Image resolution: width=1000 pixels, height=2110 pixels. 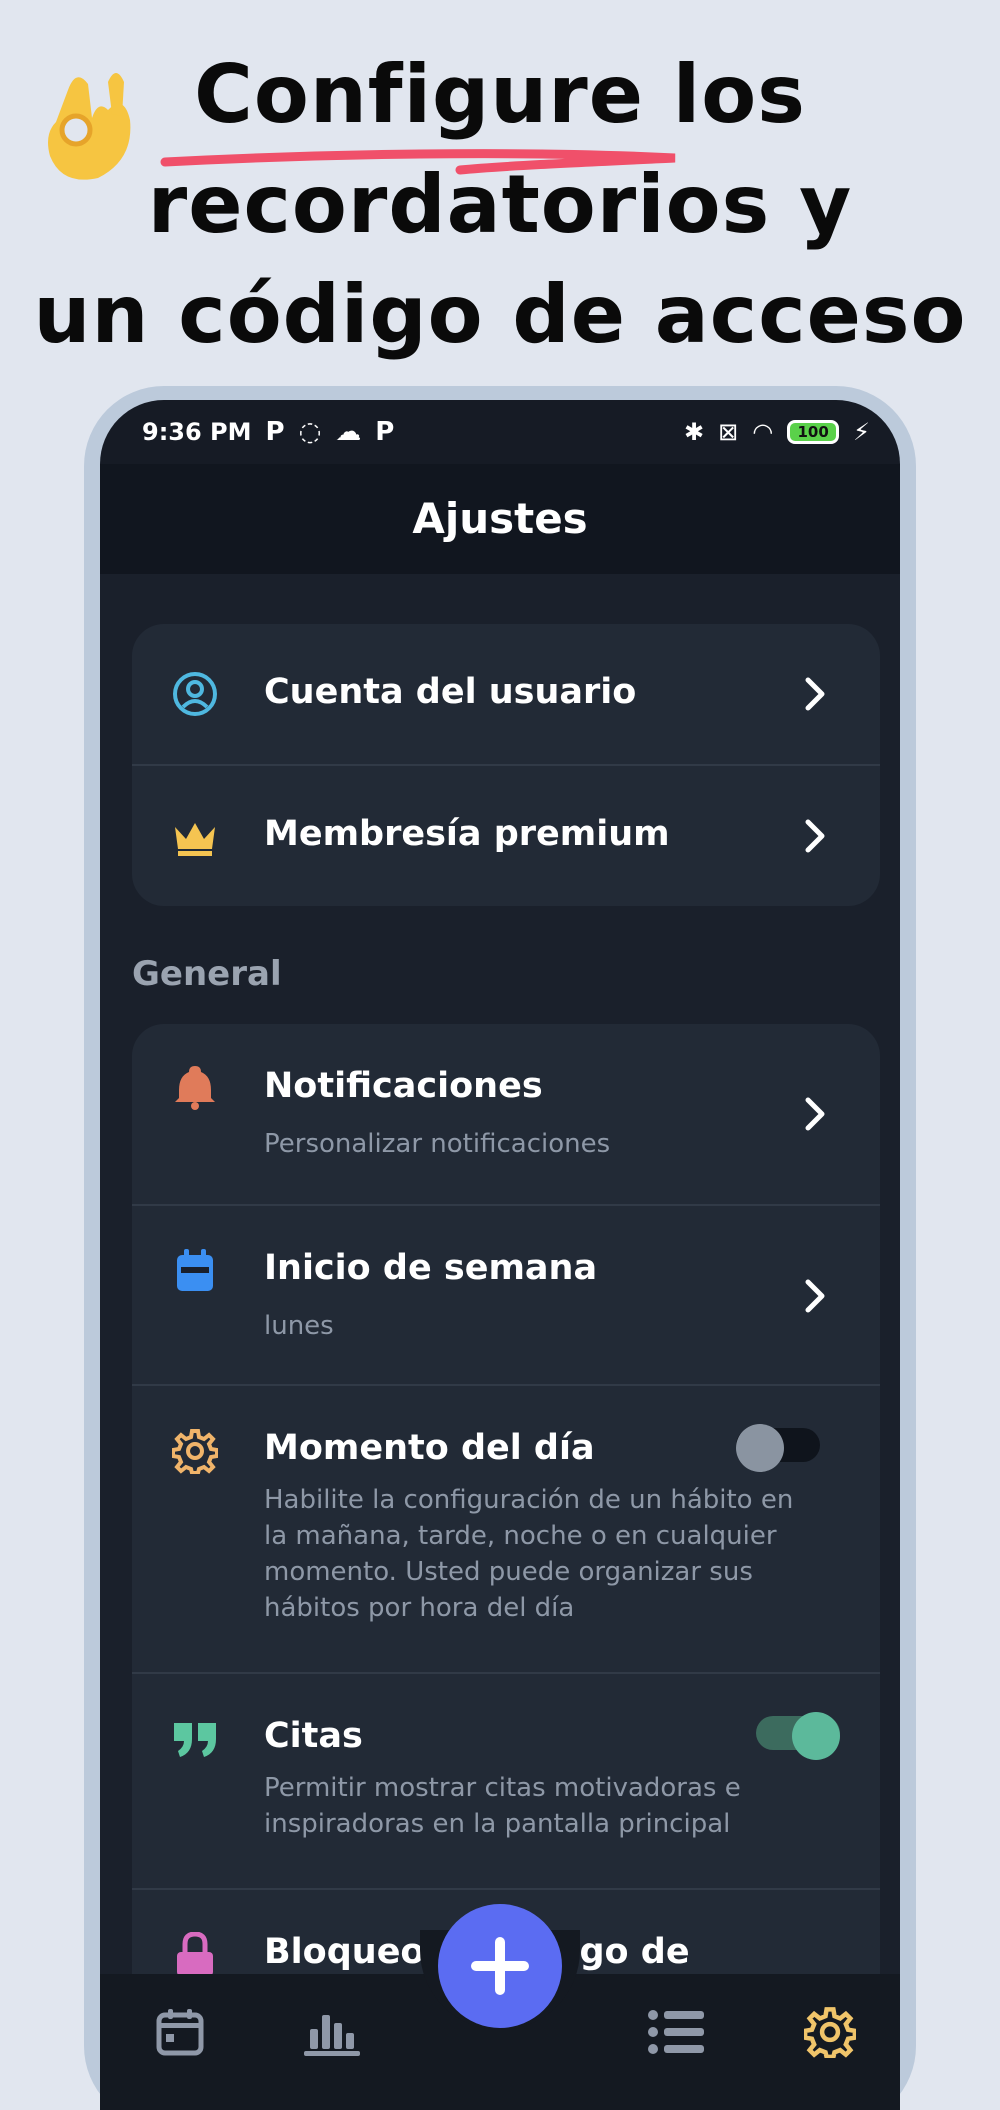 I want to click on headline-line-1: Configure los, so click(x=500, y=94).